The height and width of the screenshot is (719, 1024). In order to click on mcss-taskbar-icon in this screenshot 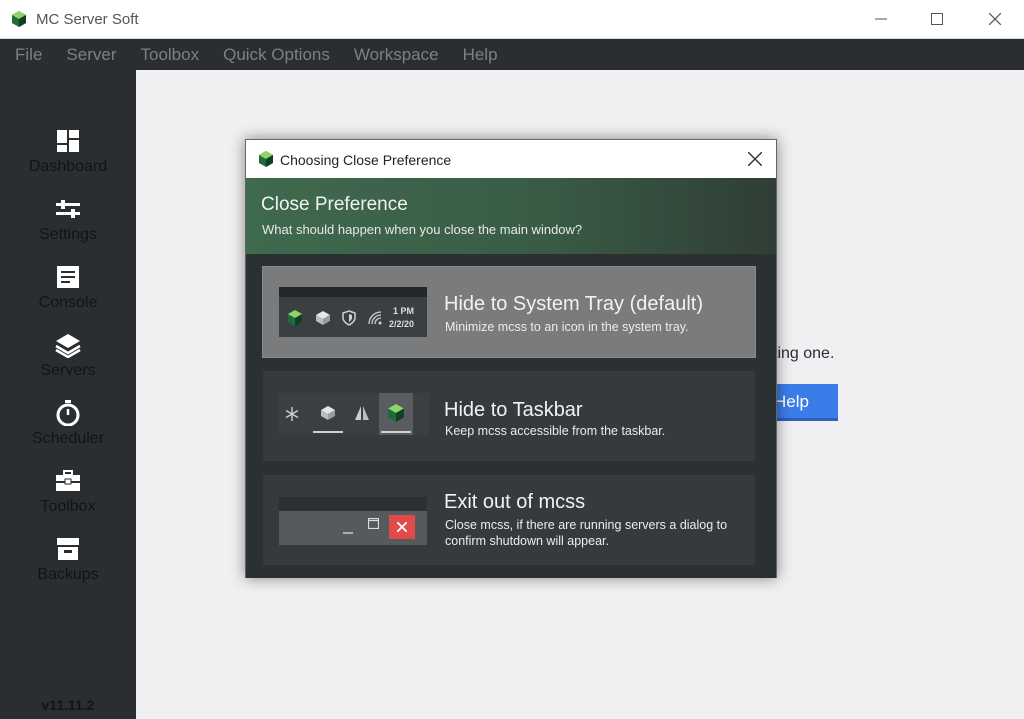, I will do `click(396, 413)`.